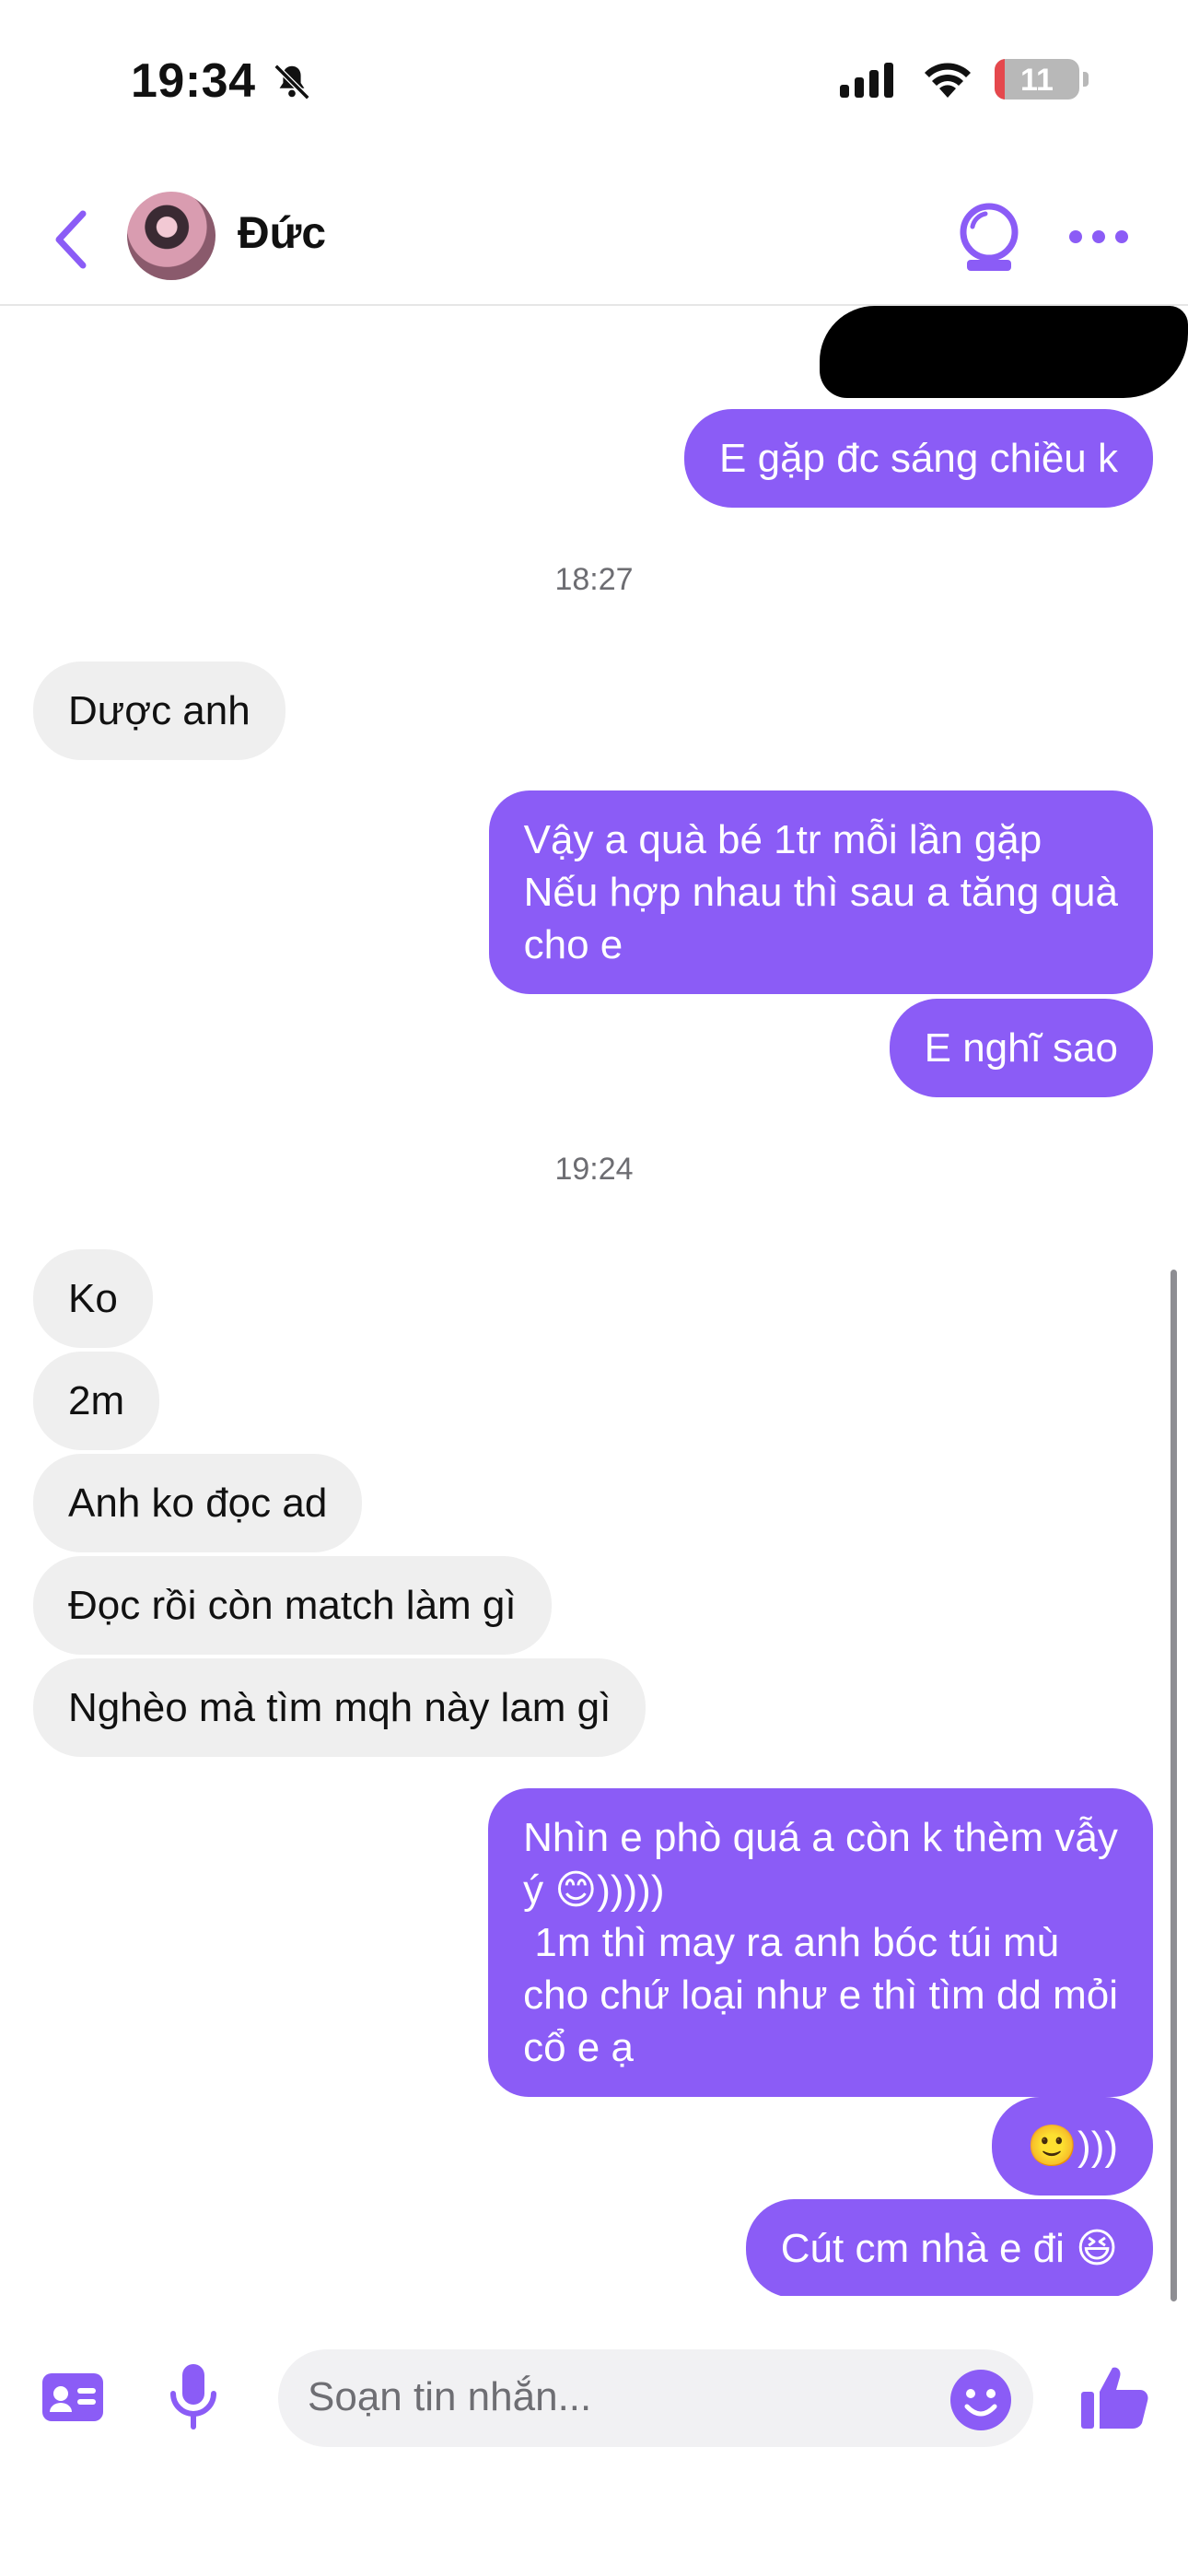 Image resolution: width=1188 pixels, height=2576 pixels. I want to click on incoming-message: 2m, so click(96, 1401).